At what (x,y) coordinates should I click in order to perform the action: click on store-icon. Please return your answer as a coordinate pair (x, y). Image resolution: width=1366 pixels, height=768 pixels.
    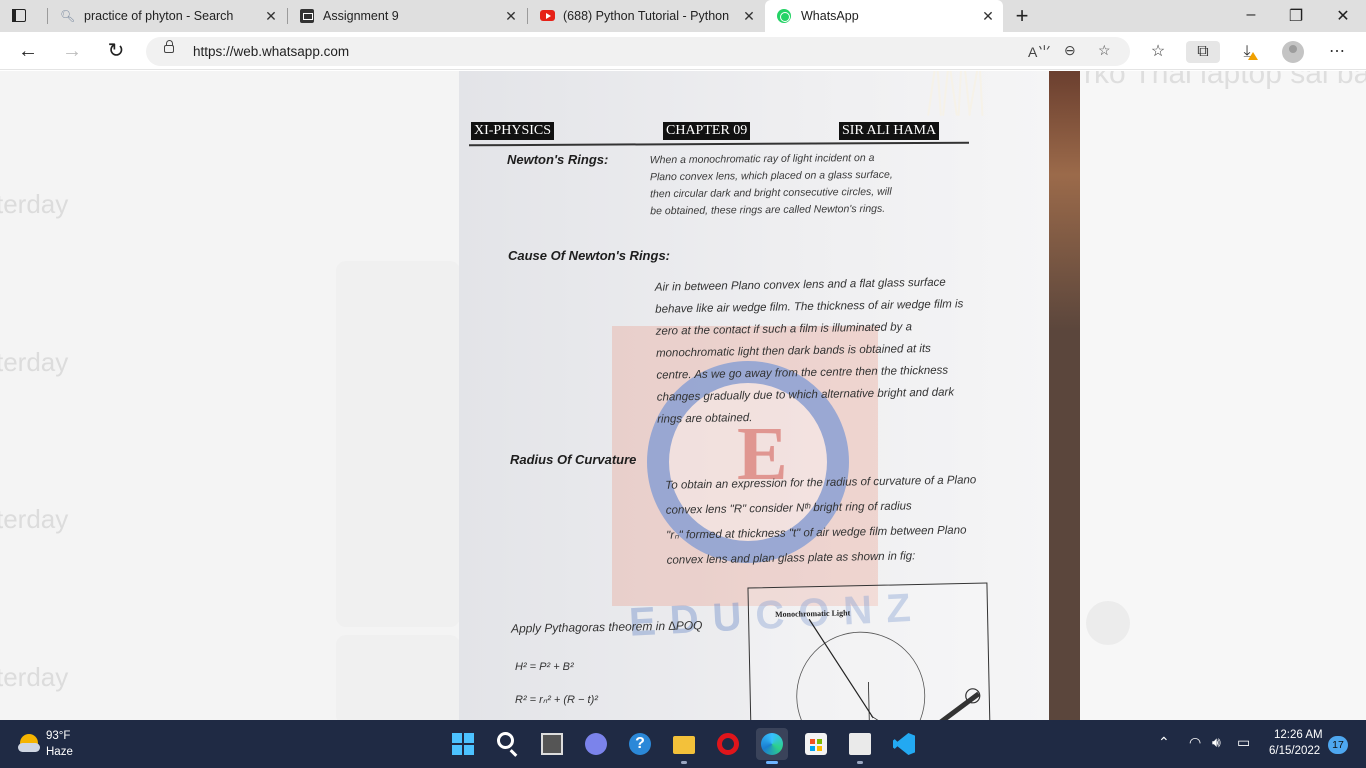
    Looking at the image, I should click on (816, 744).